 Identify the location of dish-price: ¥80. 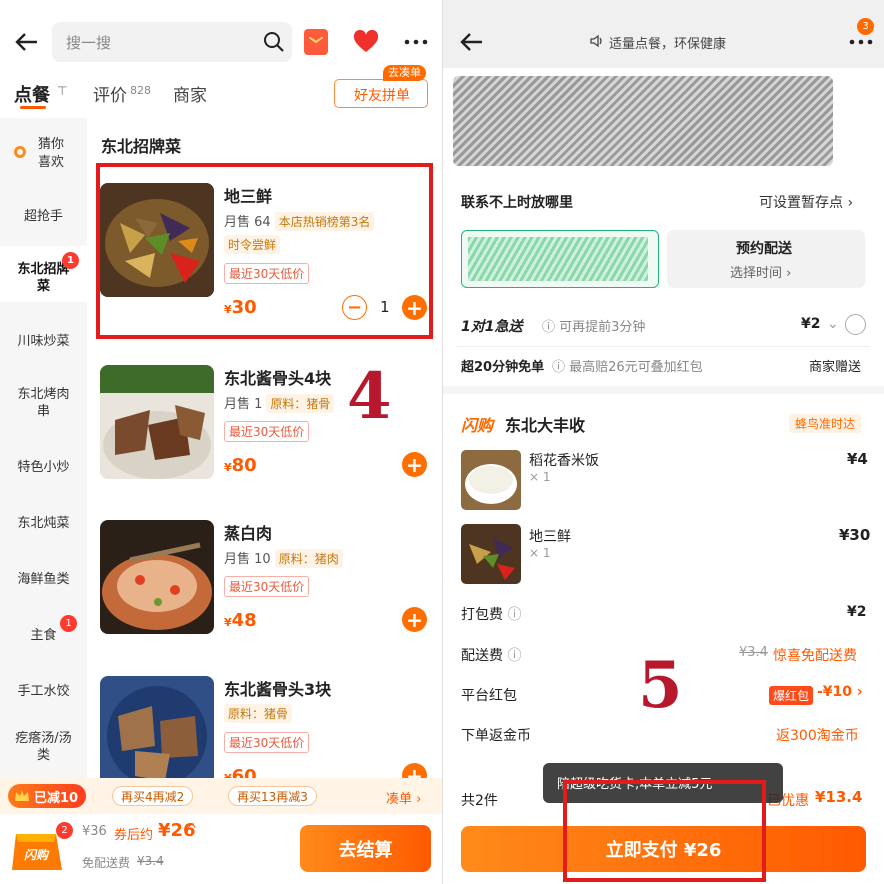
(240, 465).